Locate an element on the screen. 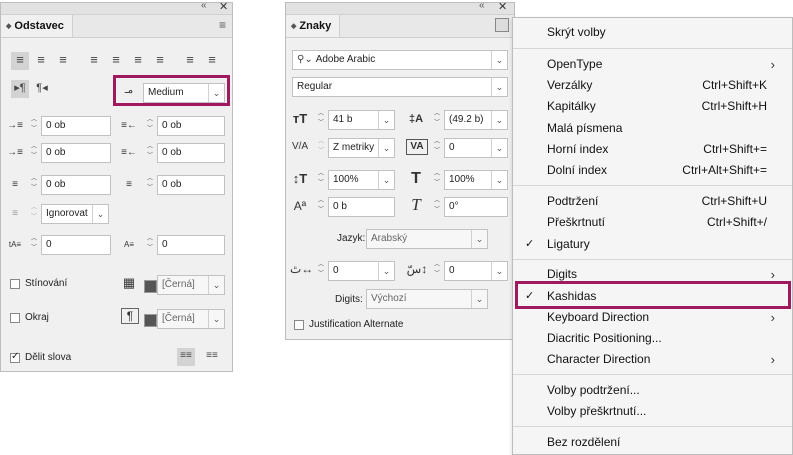 This screenshot has width=793, height=455. align-grid-dropdown: Ignorovat ⌄ is located at coordinates (75, 214).